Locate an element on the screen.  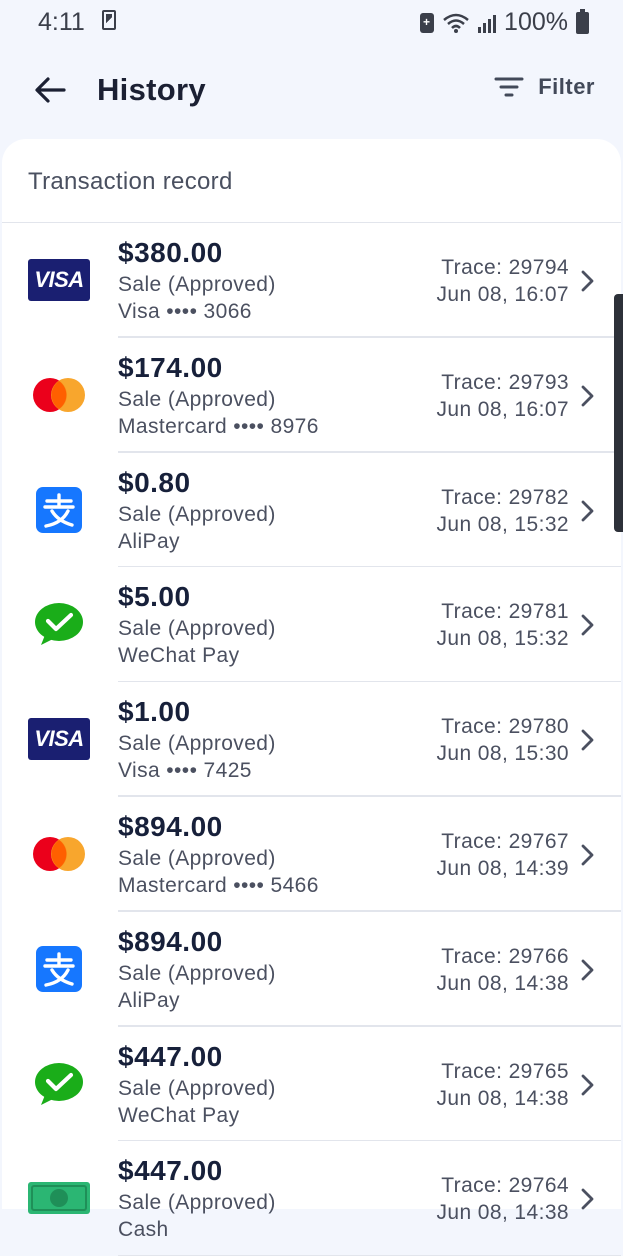
back-button is located at coordinates (50, 90).